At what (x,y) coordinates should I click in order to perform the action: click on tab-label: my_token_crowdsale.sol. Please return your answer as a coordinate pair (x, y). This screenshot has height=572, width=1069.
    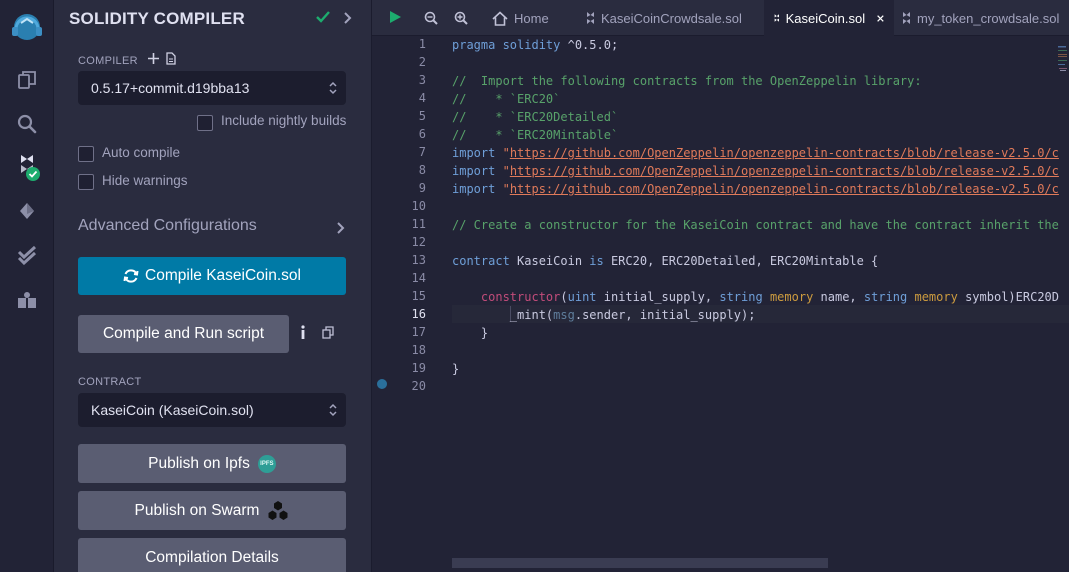
    Looking at the image, I should click on (988, 18).